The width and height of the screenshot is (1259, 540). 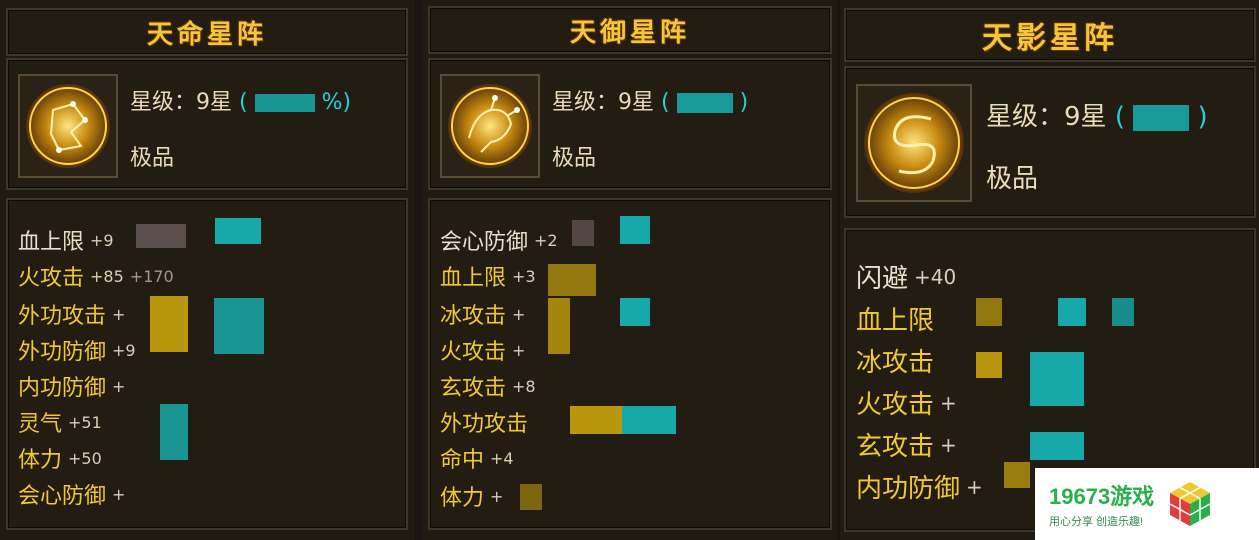 I want to click on stat-name: 外功防御, so click(x=62, y=352).